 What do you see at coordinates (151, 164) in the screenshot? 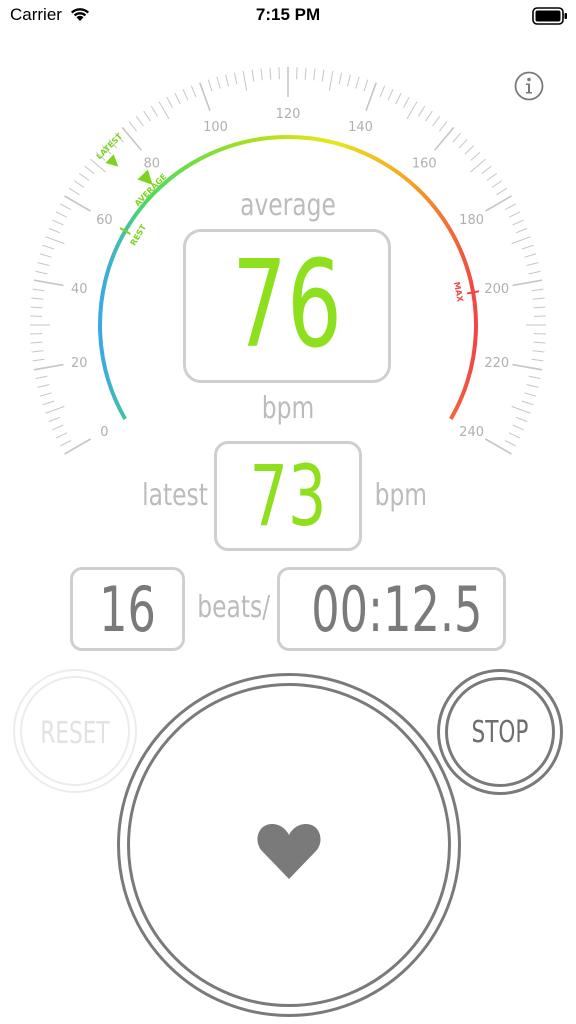
I see `gauge-tick-label: 80` at bounding box center [151, 164].